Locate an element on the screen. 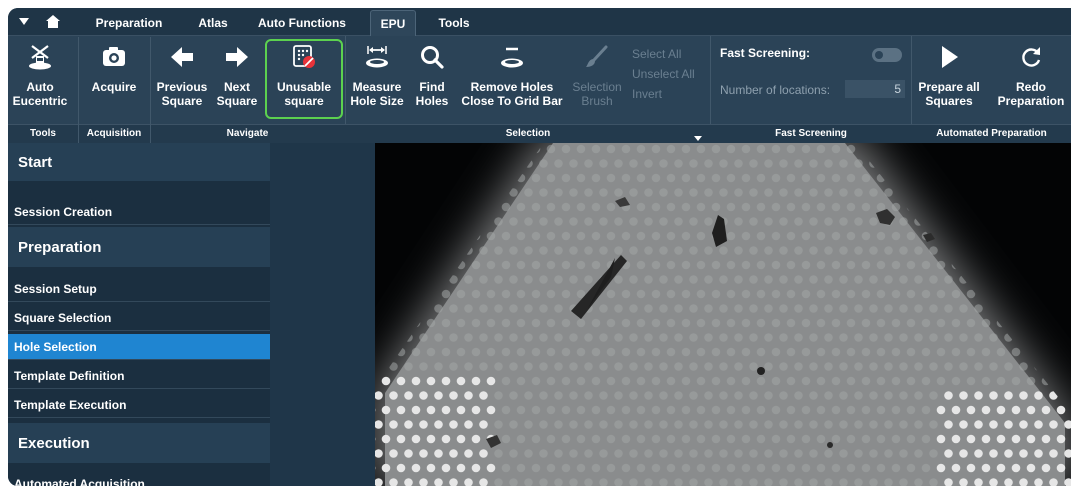  section-start: Start is located at coordinates (139, 162).